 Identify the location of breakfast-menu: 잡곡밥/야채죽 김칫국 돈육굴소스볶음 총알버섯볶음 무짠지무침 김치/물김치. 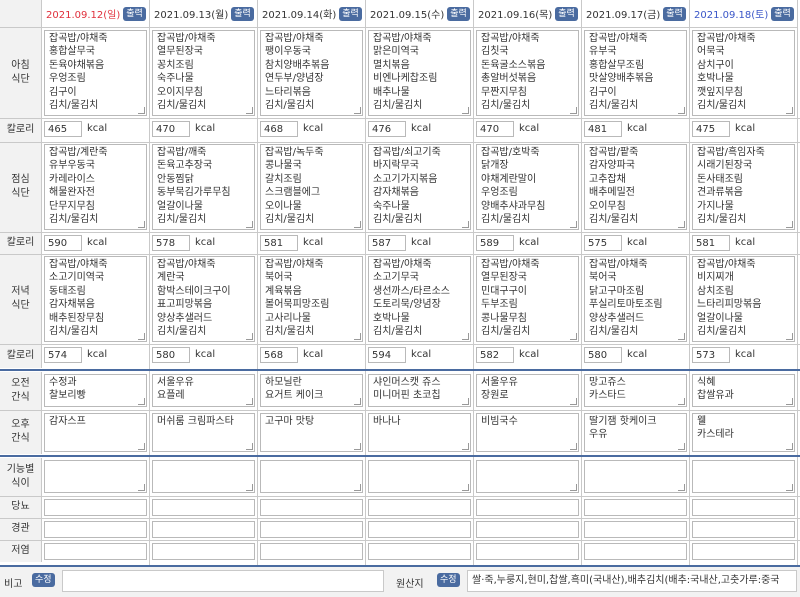
(527, 73).